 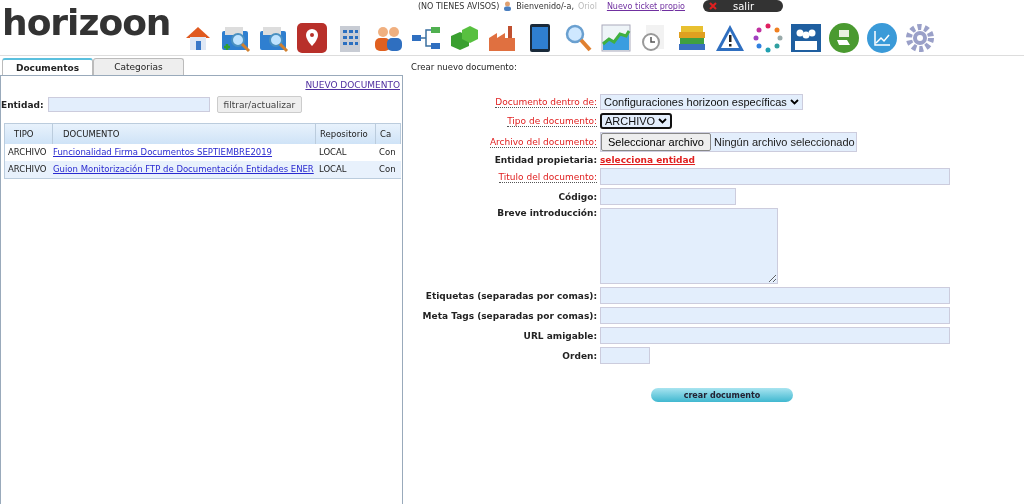 I want to click on create-document-button: crear documento, so click(x=722, y=395).